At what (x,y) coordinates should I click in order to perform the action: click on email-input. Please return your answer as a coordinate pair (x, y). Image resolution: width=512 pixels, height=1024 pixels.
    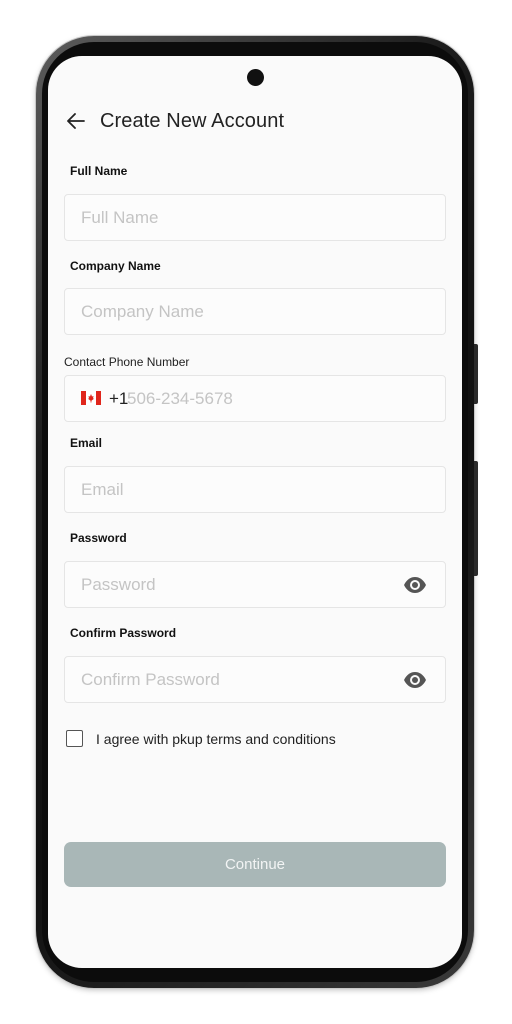
    Looking at the image, I should click on (231, 489).